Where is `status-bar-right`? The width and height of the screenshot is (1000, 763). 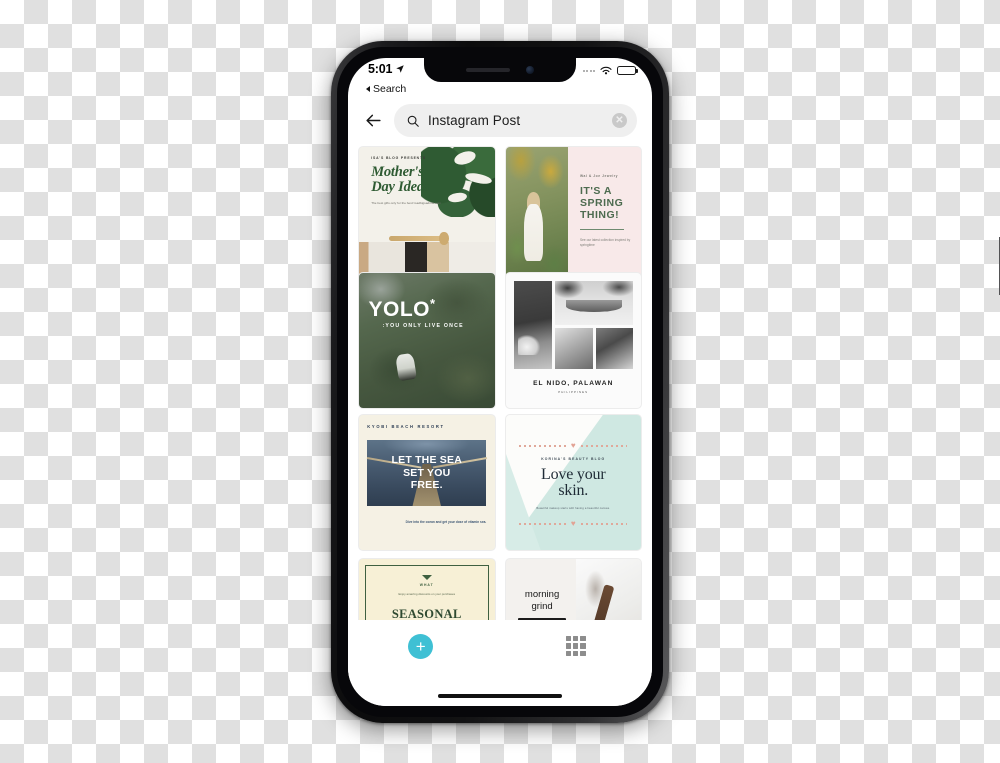 status-bar-right is located at coordinates (610, 69).